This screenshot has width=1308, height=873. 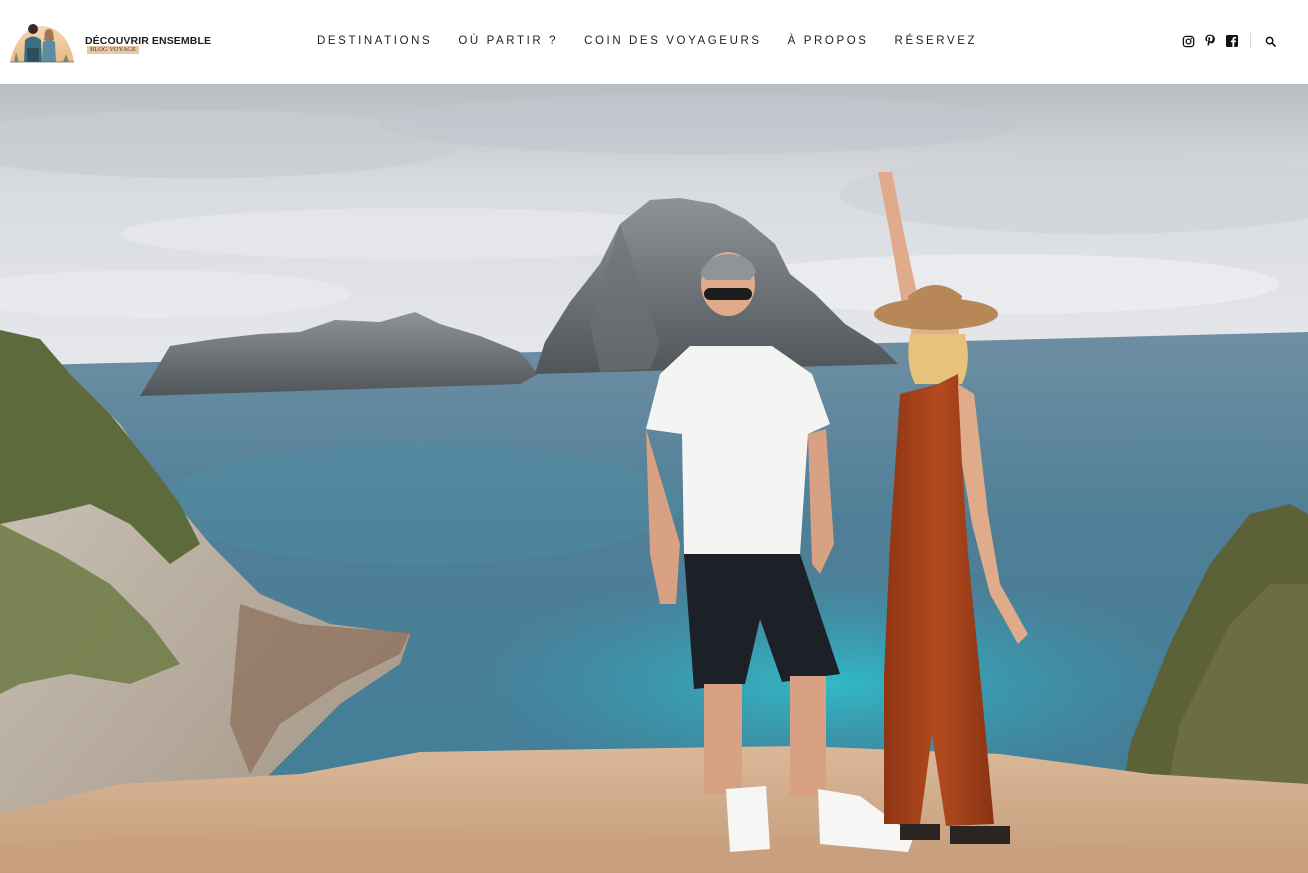 What do you see at coordinates (113, 42) in the screenshot?
I see `site-logo: DÉCOUVRIR ENSEMBLE BLOG VOYAGE` at bounding box center [113, 42].